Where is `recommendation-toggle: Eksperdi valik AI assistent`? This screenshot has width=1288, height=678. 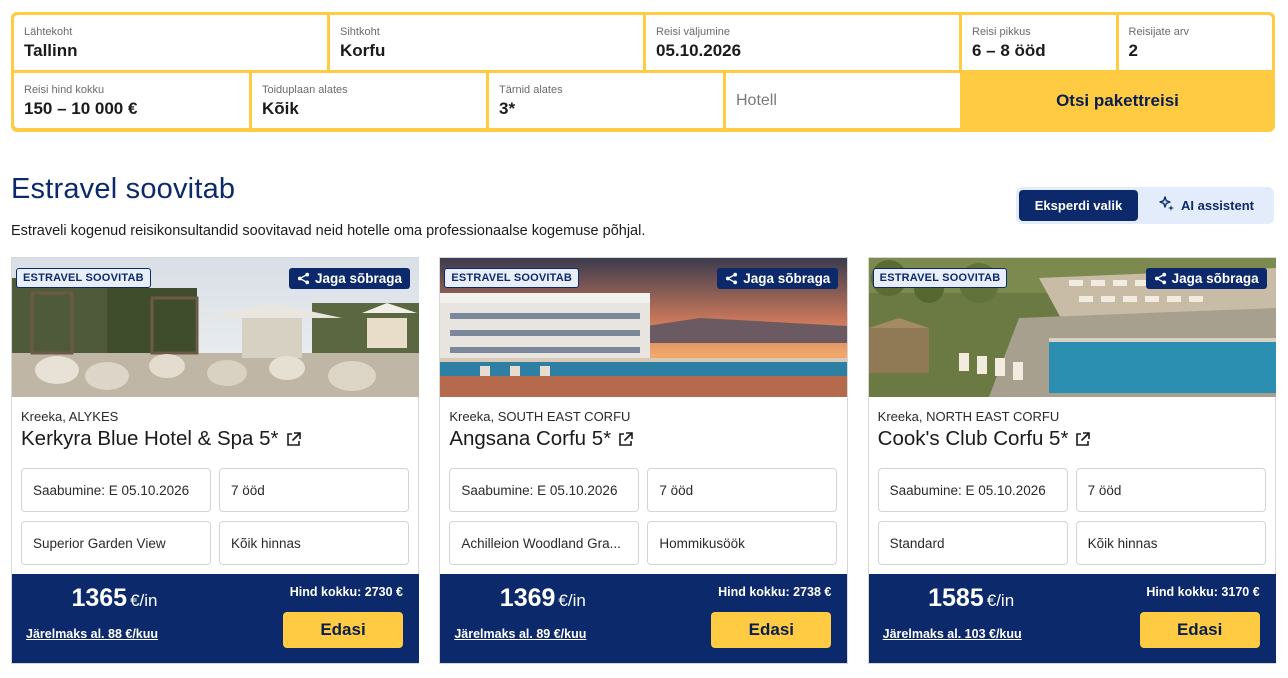 recommendation-toggle: Eksperdi valik AI assistent is located at coordinates (1145, 205).